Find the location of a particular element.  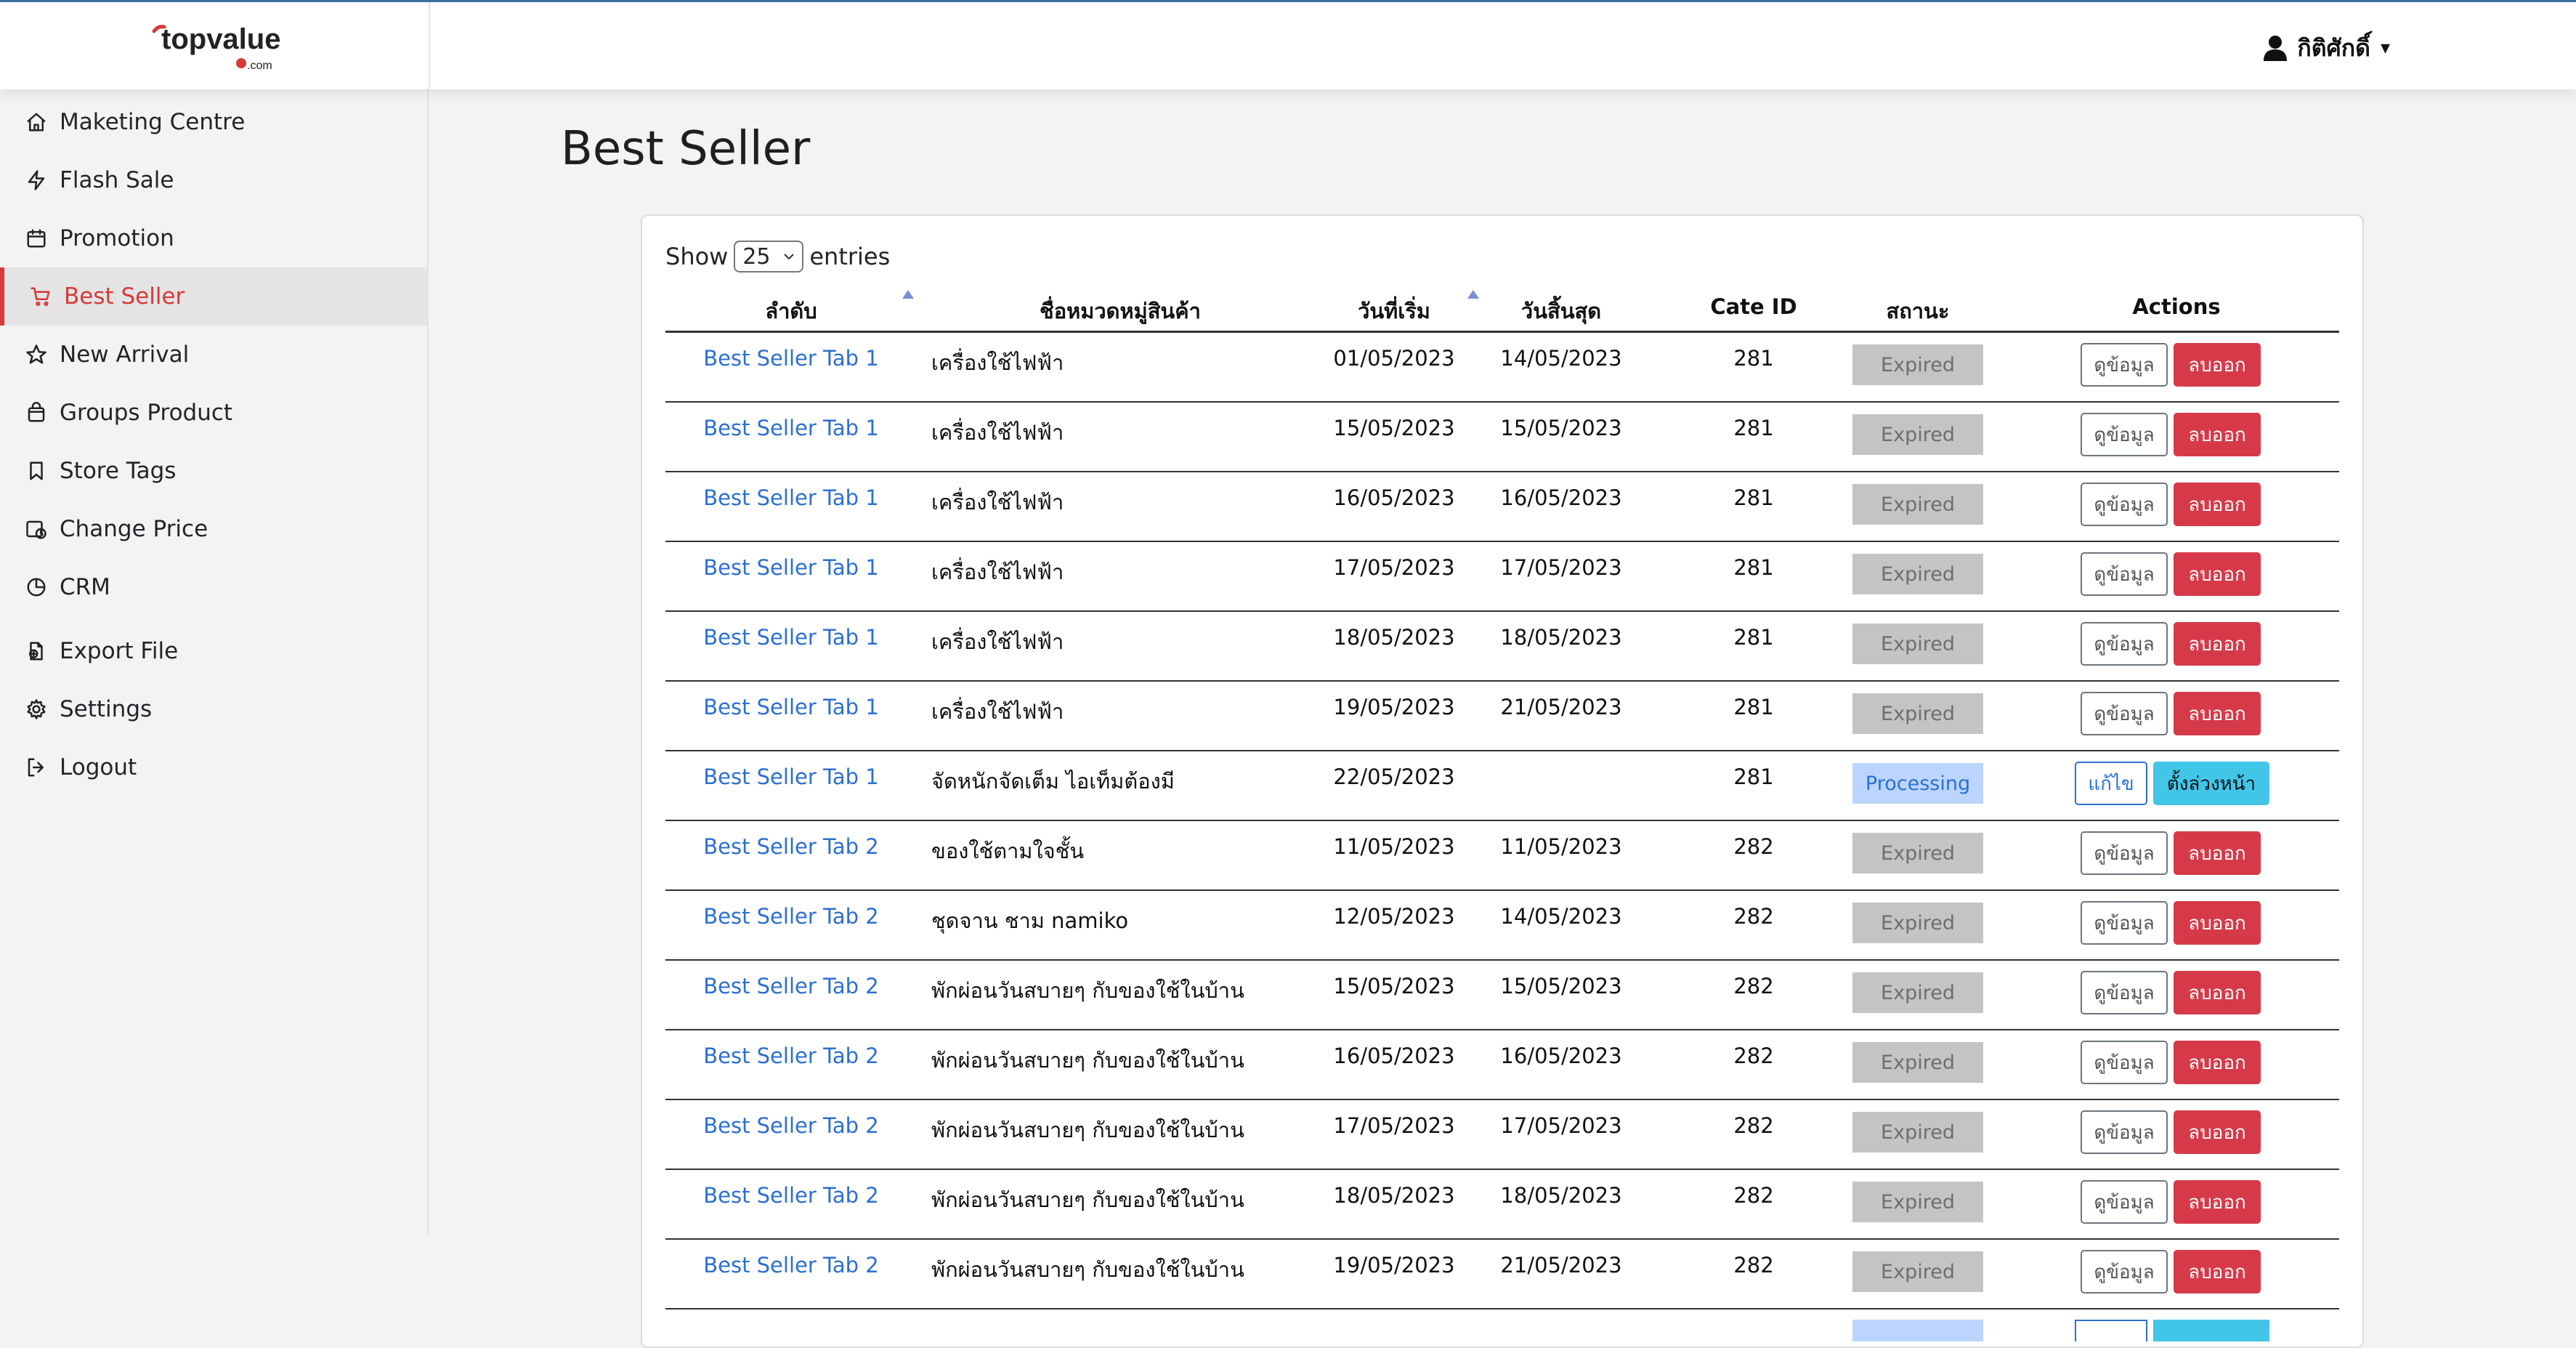

header-rank: ลำดับ is located at coordinates (791, 311).